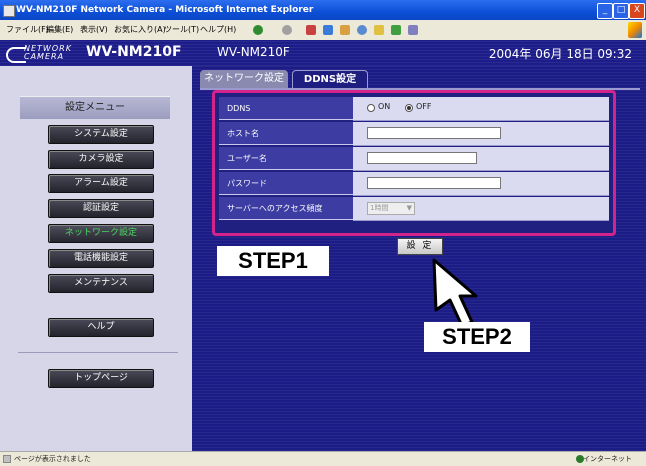 The height and width of the screenshot is (466, 646). What do you see at coordinates (328, 30) in the screenshot?
I see `refresh-icon` at bounding box center [328, 30].